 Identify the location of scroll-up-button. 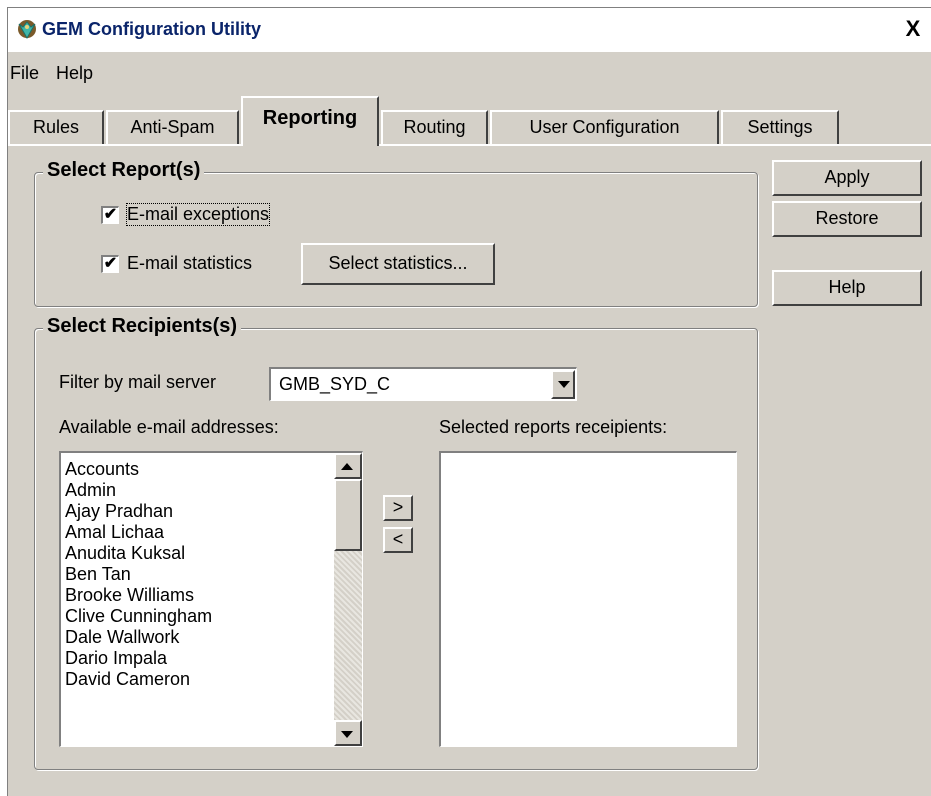
(348, 466).